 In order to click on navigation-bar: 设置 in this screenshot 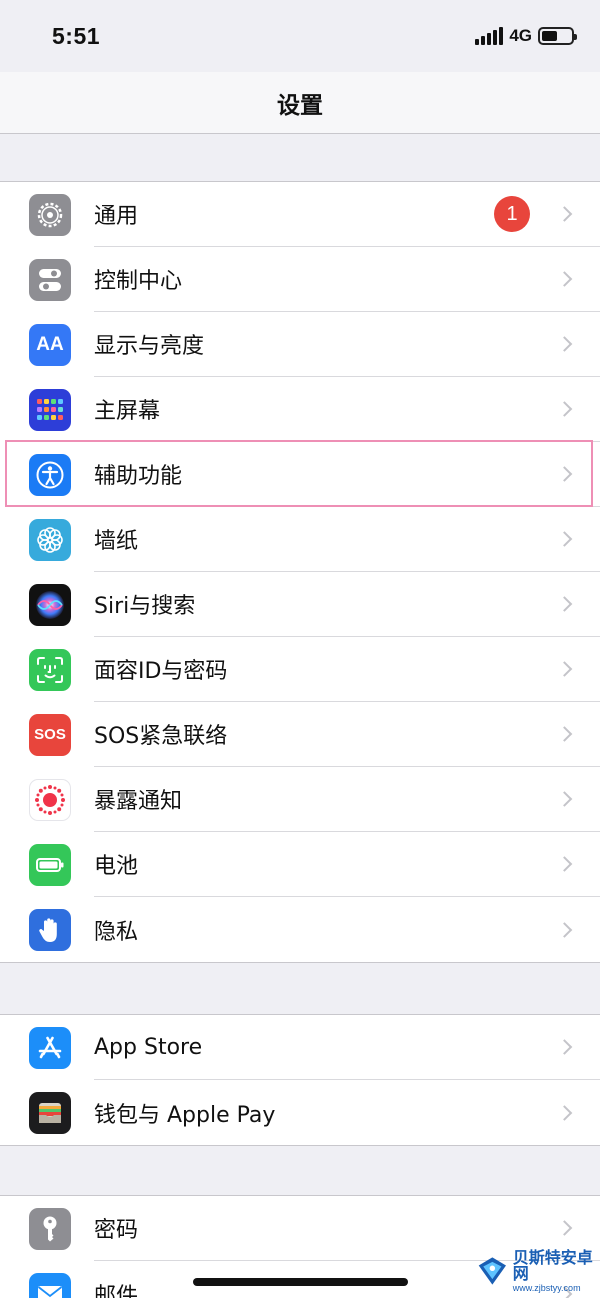, I will do `click(300, 103)`.